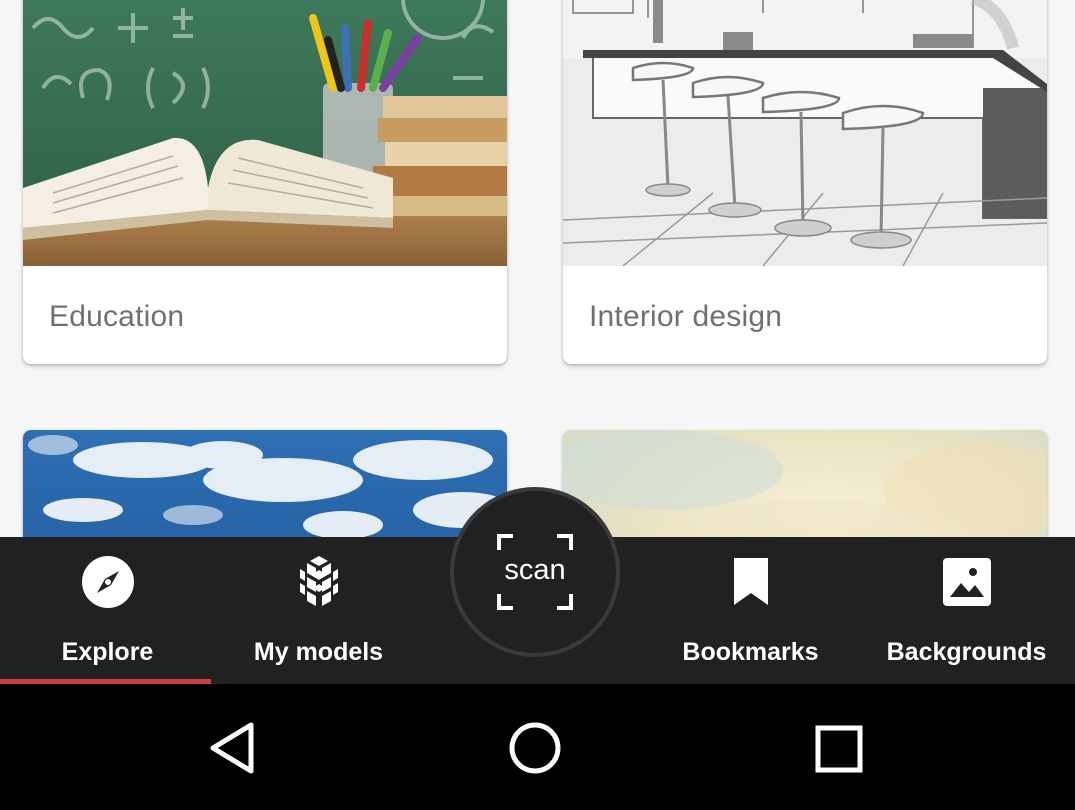 The height and width of the screenshot is (810, 1075). I want to click on nav-tab-explore: Explore, so click(107, 610).